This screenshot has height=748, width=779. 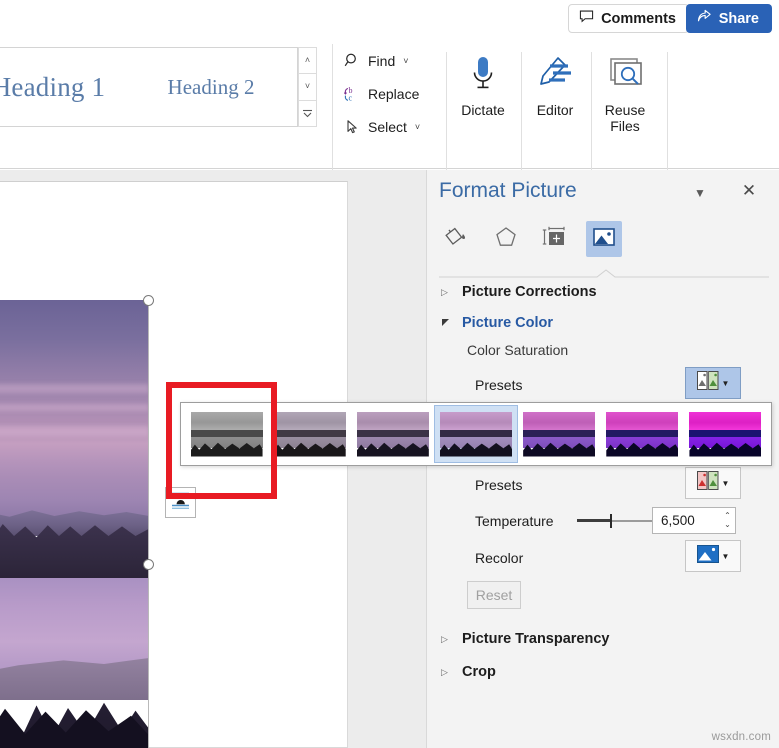 I want to click on tab-effects, so click(x=506, y=239).